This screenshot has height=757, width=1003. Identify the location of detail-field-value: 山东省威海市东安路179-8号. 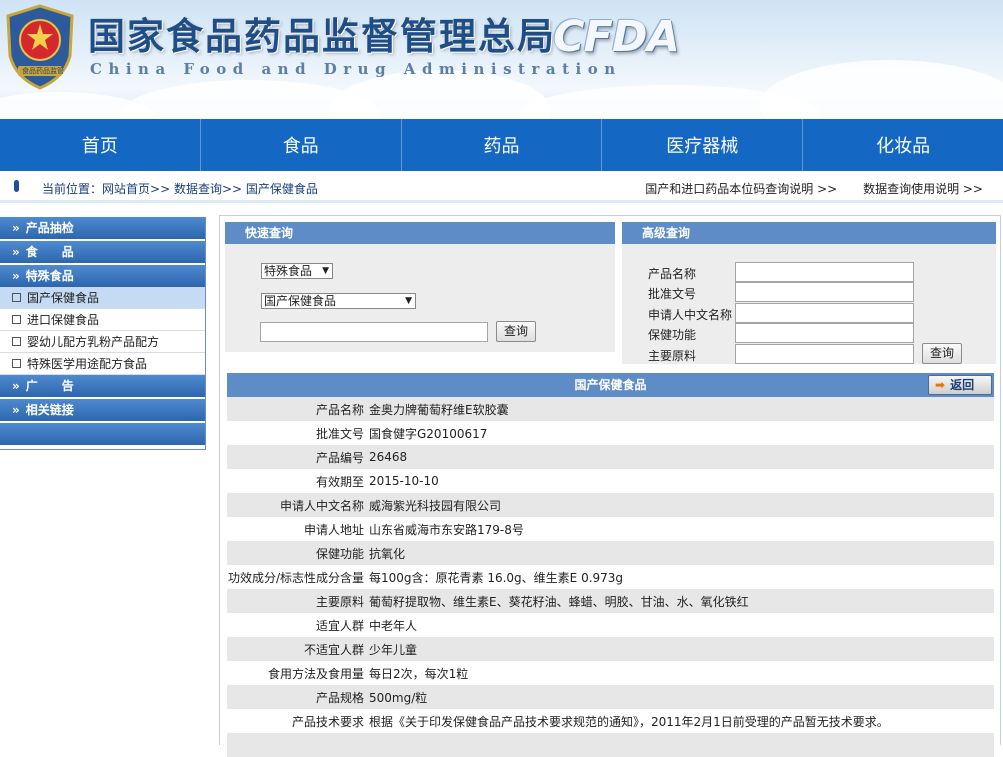
(680, 529).